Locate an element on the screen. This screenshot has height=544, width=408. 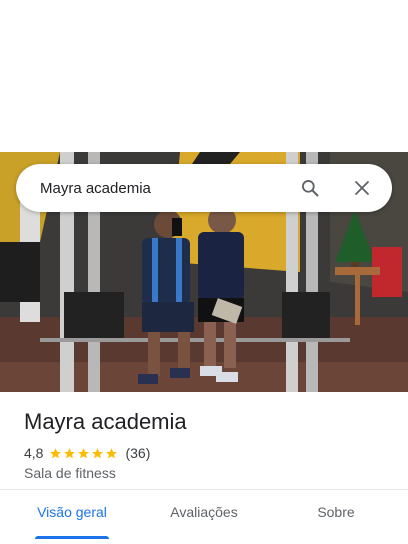
rating-row: 4,8 (36) is located at coordinates (87, 453).